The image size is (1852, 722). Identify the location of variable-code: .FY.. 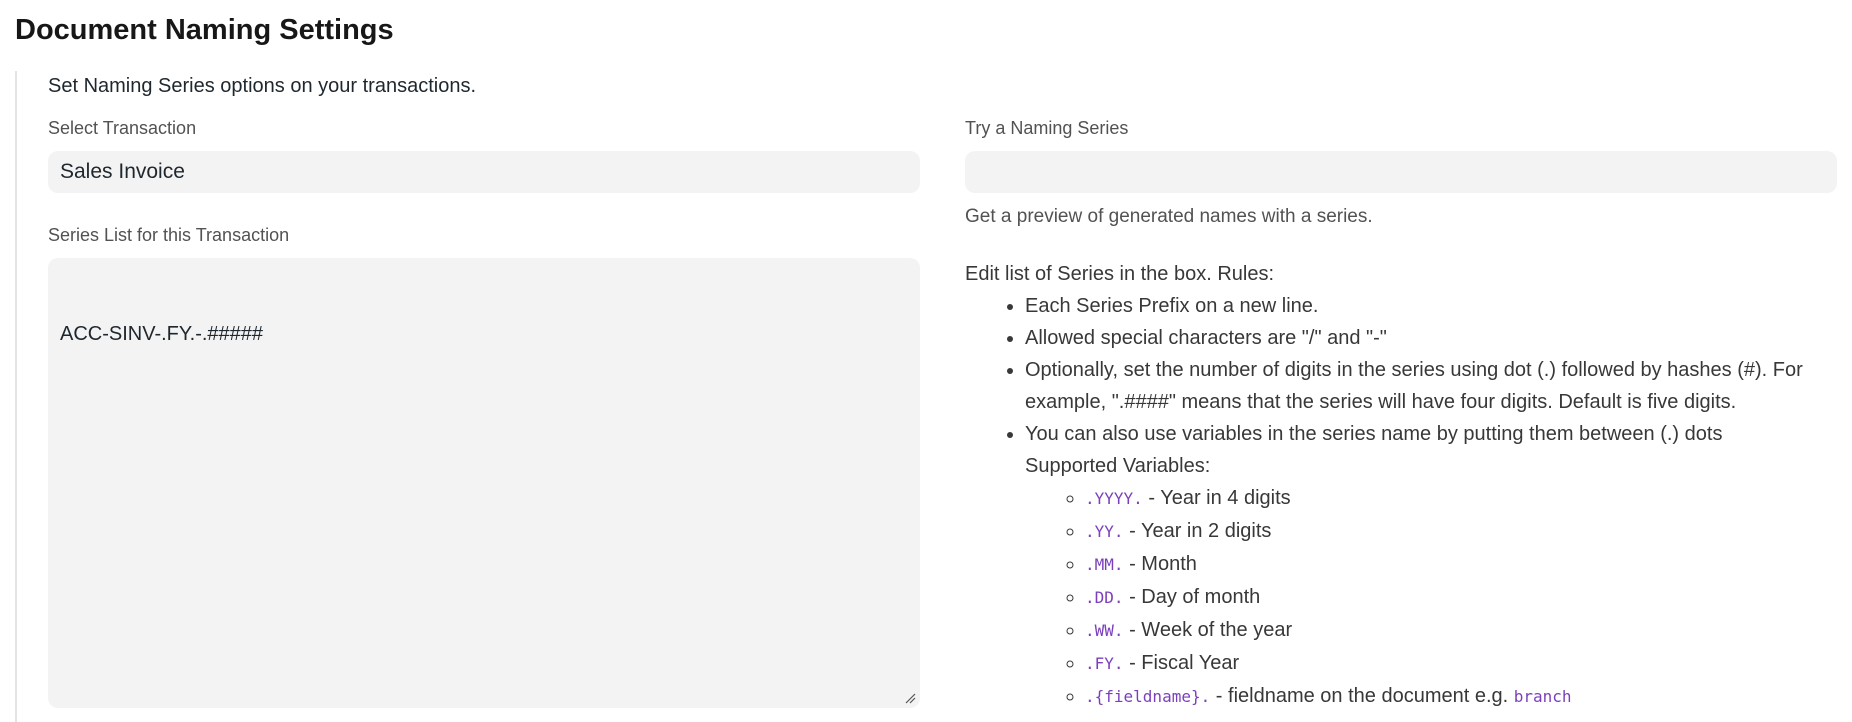
(1104, 663).